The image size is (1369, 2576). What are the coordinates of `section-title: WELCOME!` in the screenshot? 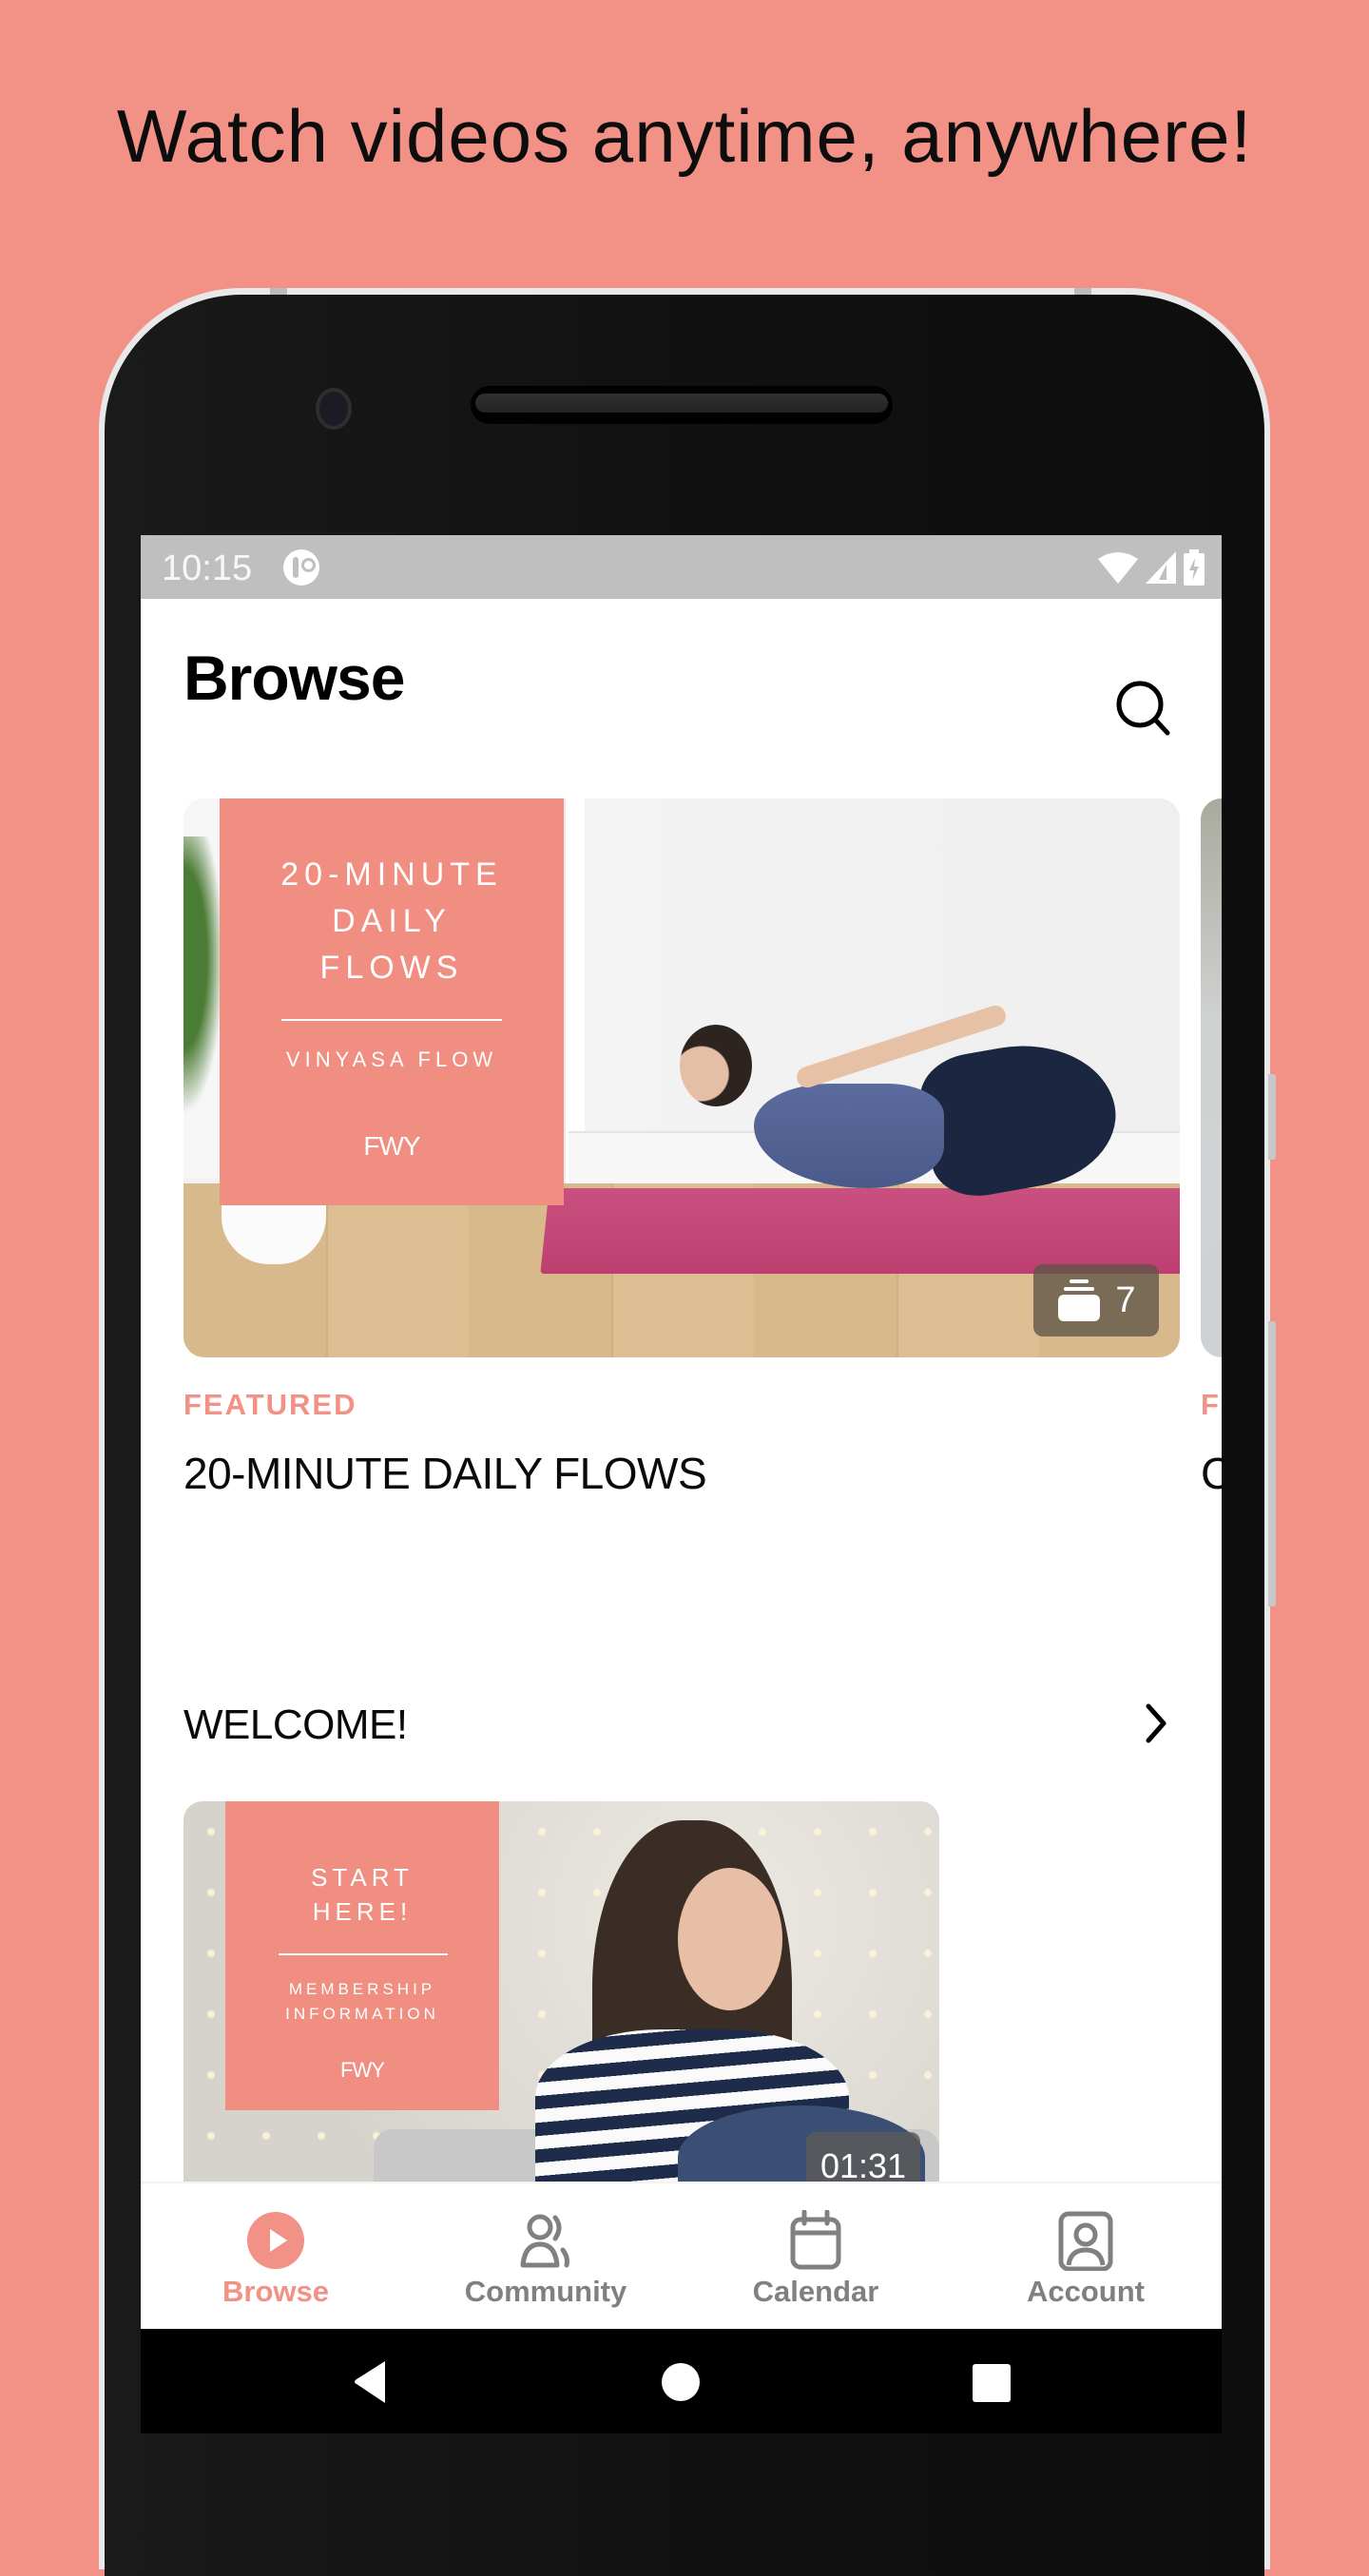 It's located at (295, 1725).